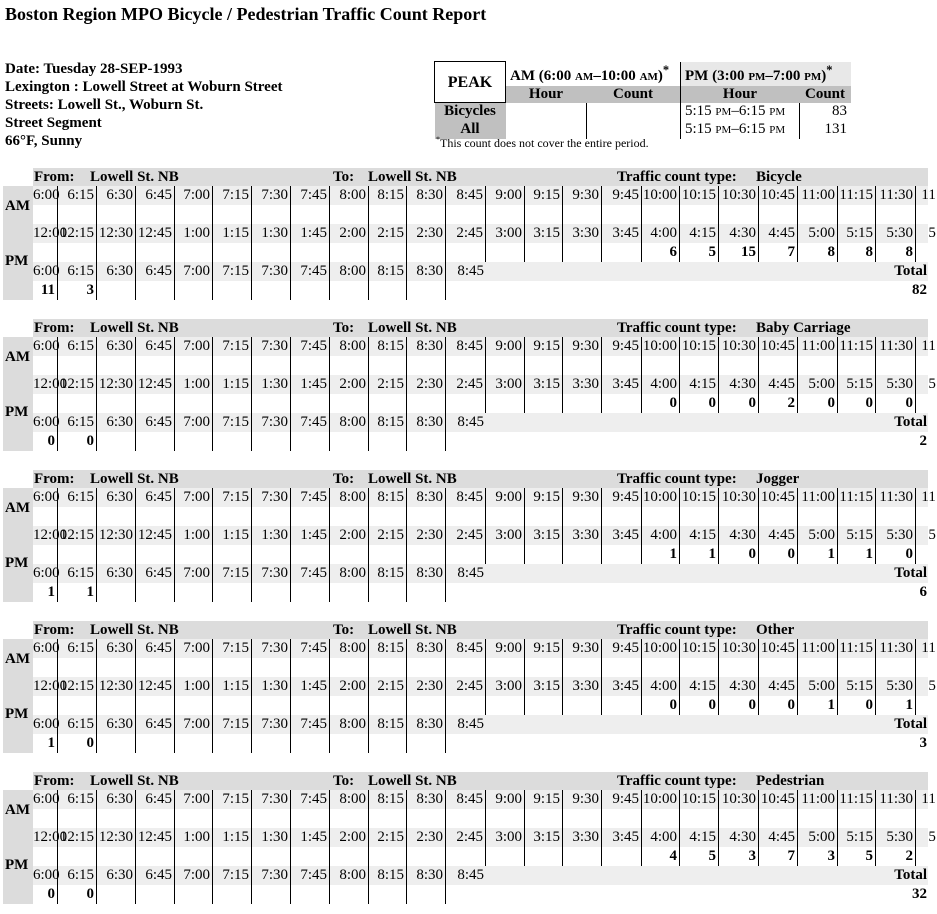 The image size is (937, 914). Describe the element at coordinates (271, 535) in the screenshot. I see `time-cell: 1:30` at that location.